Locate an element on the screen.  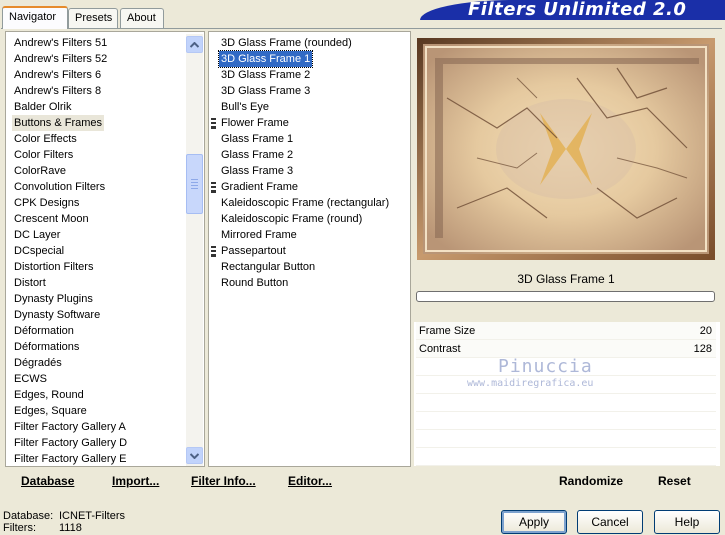
filter-item: Glass Frame 1 is located at coordinates (257, 139).